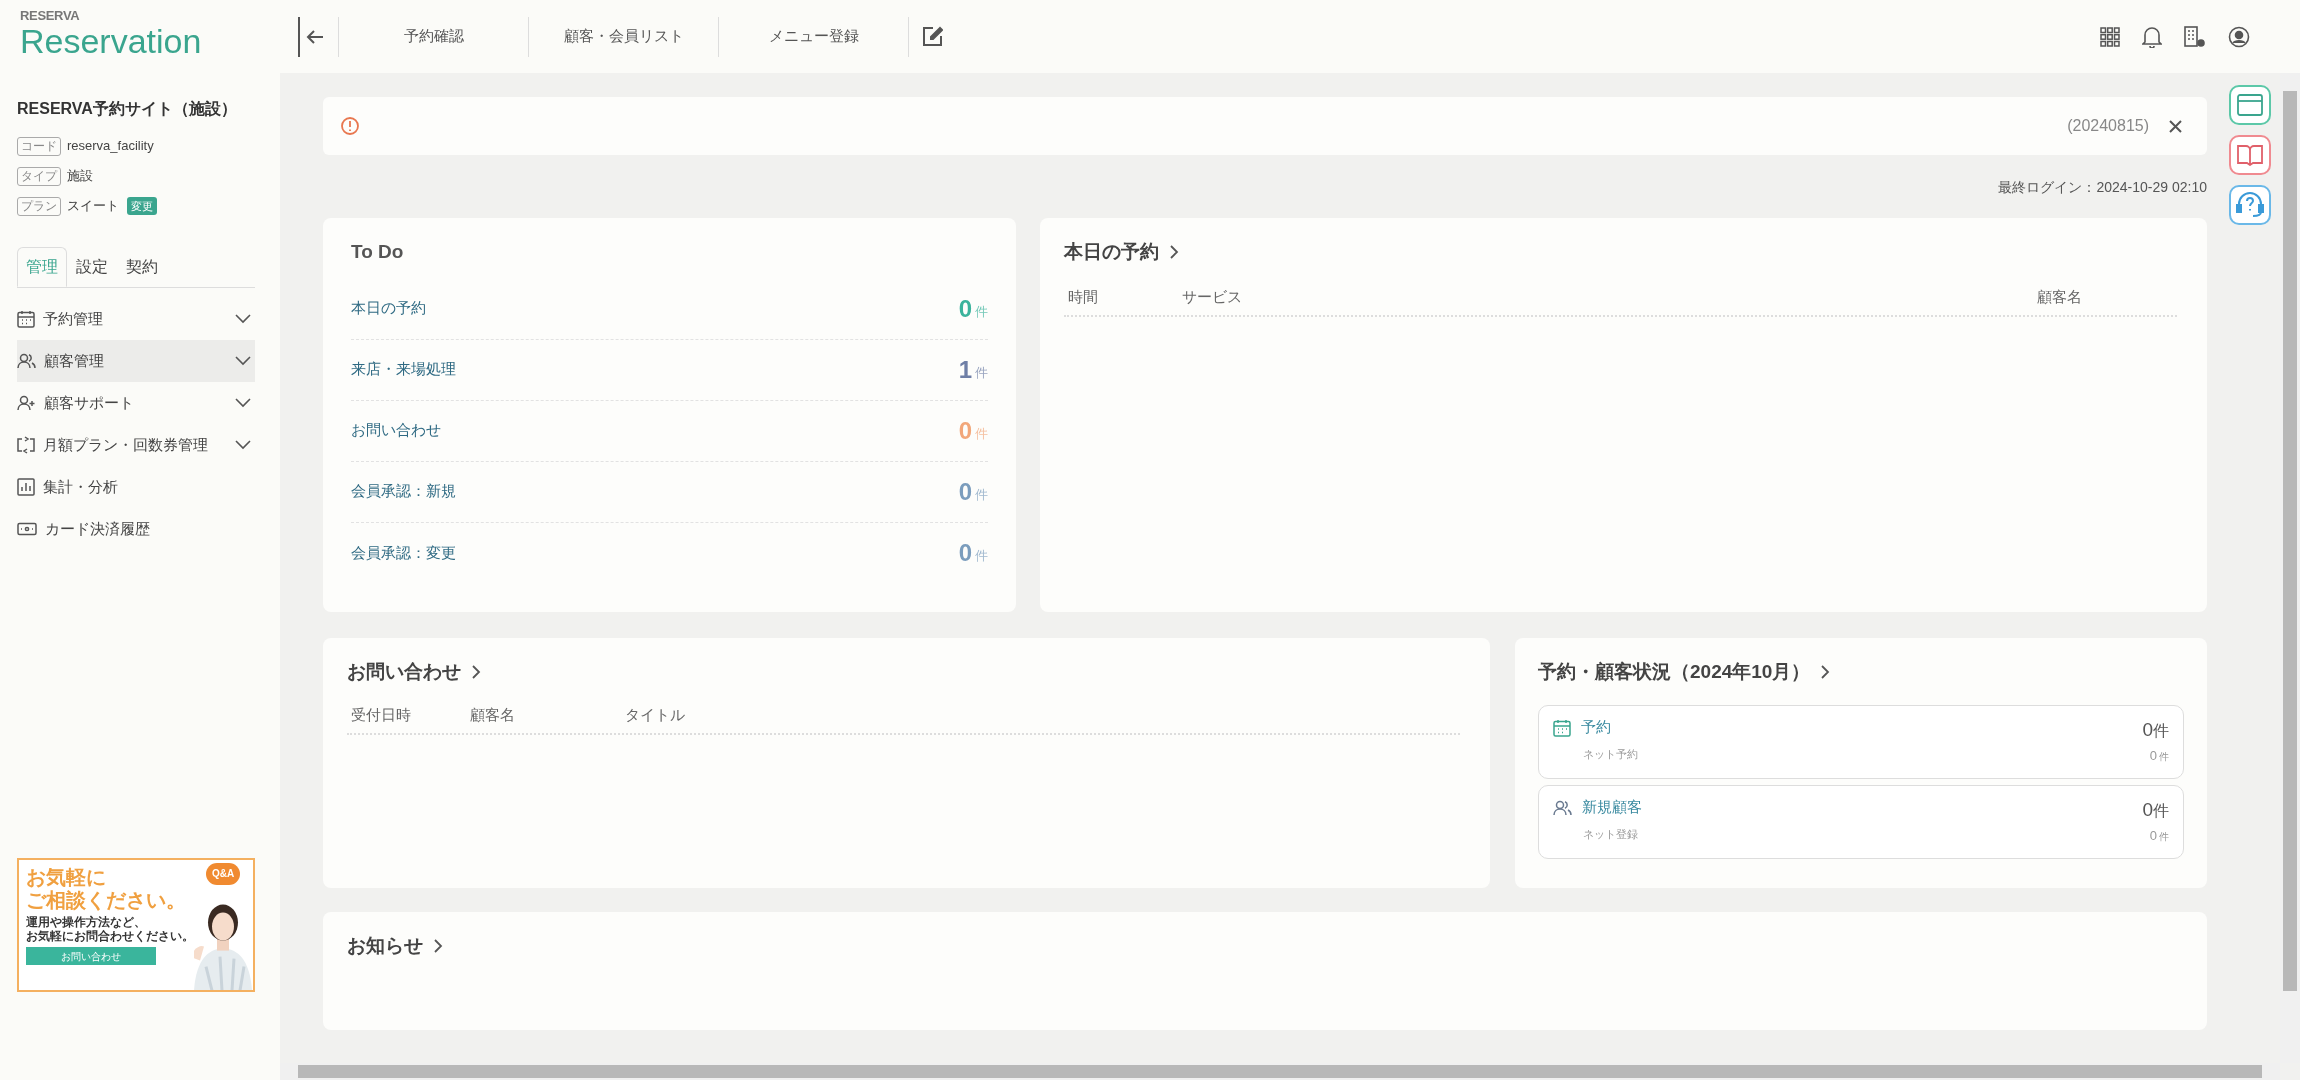  What do you see at coordinates (27, 529) in the screenshot?
I see `card-icon` at bounding box center [27, 529].